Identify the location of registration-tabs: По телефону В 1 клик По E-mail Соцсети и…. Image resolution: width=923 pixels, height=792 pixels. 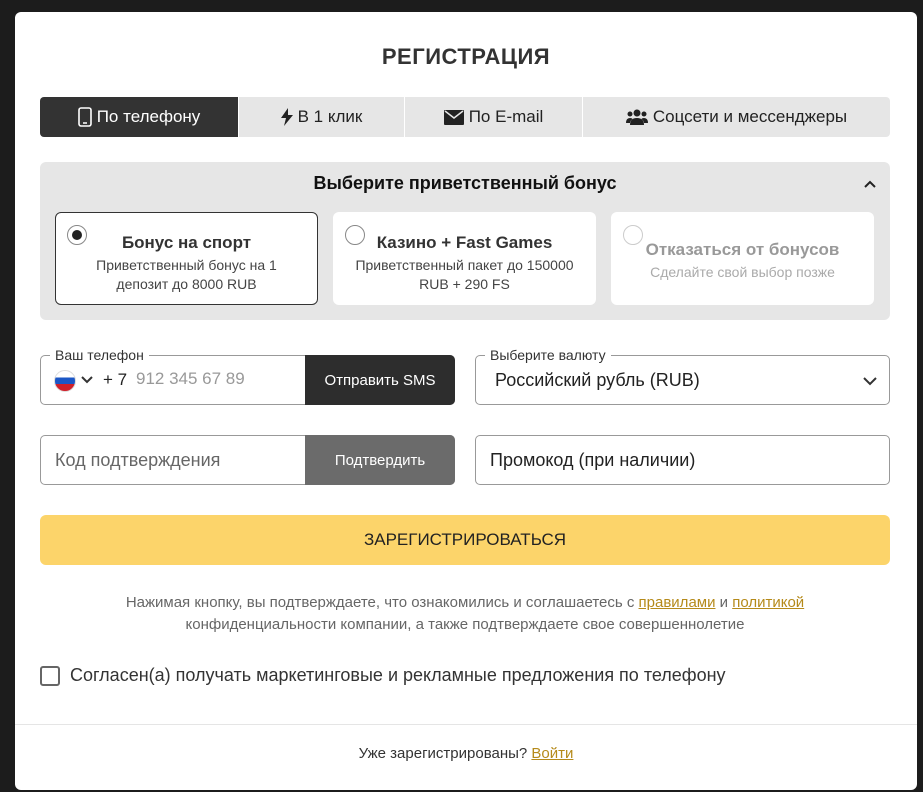
(465, 117).